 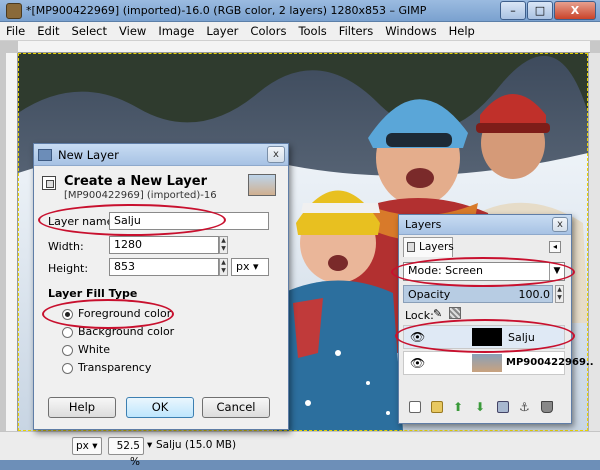 I want to click on radio-transparency, so click(x=67, y=368).